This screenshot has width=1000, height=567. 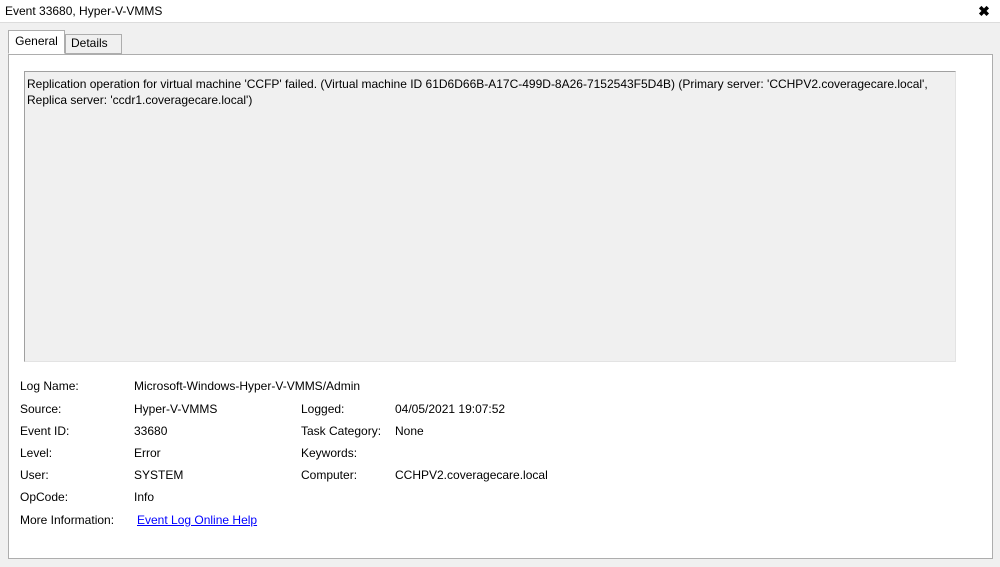 What do you see at coordinates (159, 475) in the screenshot?
I see `user-value: SYSTEM` at bounding box center [159, 475].